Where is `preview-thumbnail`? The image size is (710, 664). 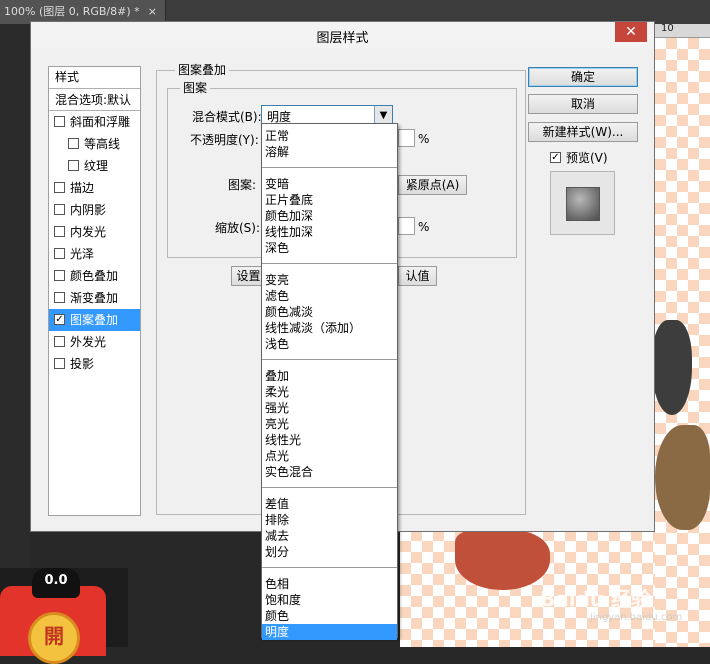 preview-thumbnail is located at coordinates (582, 203).